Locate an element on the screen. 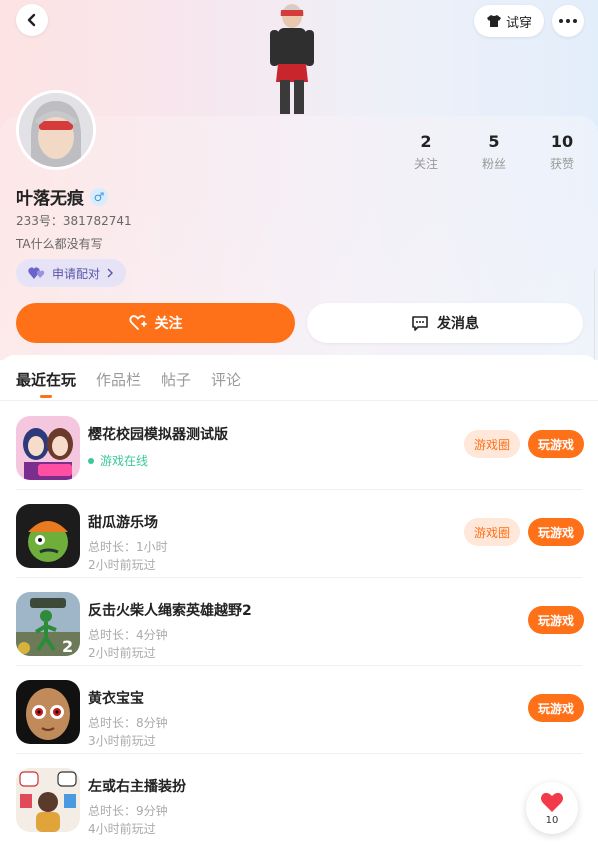 The image size is (598, 847). followers-label: 粉丝 is located at coordinates (493, 164).